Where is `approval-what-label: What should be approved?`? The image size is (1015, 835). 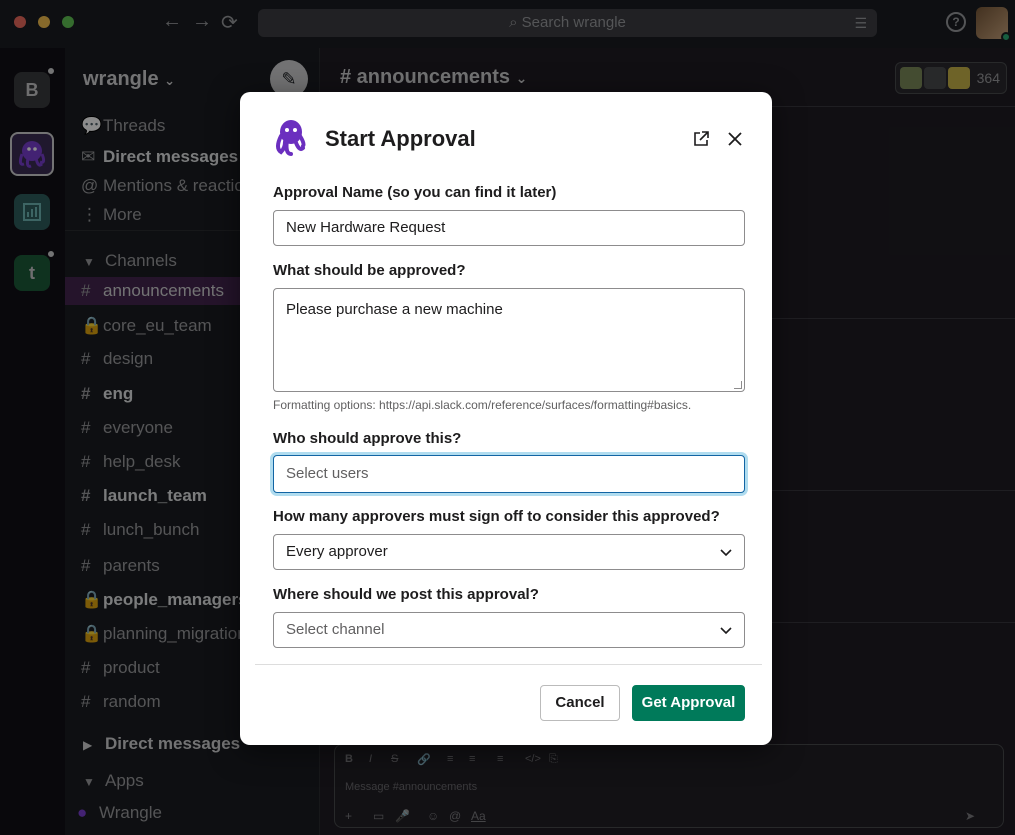
approval-what-label: What should be approved? is located at coordinates (369, 270).